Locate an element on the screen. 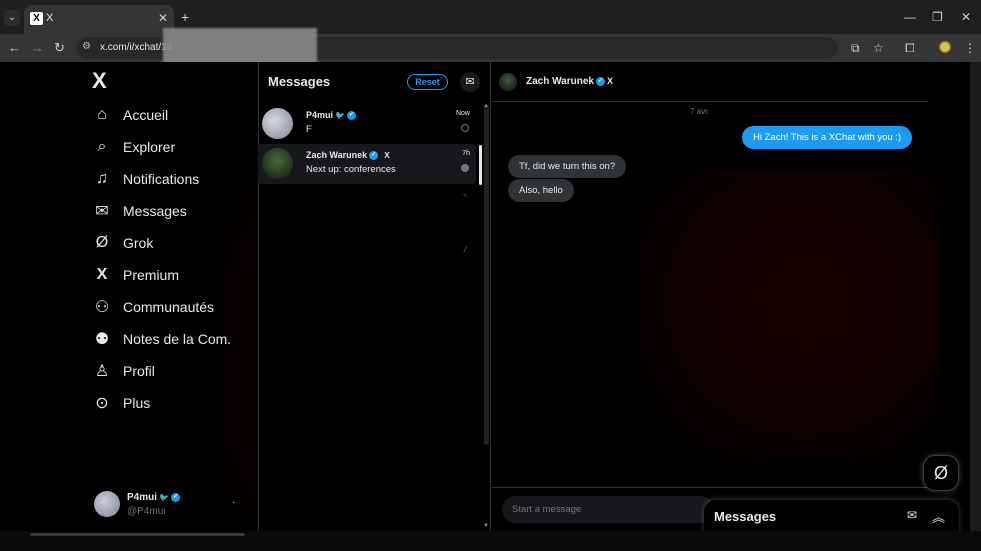 The height and width of the screenshot is (551, 981). x-favicon-icon: X is located at coordinates (36, 18).